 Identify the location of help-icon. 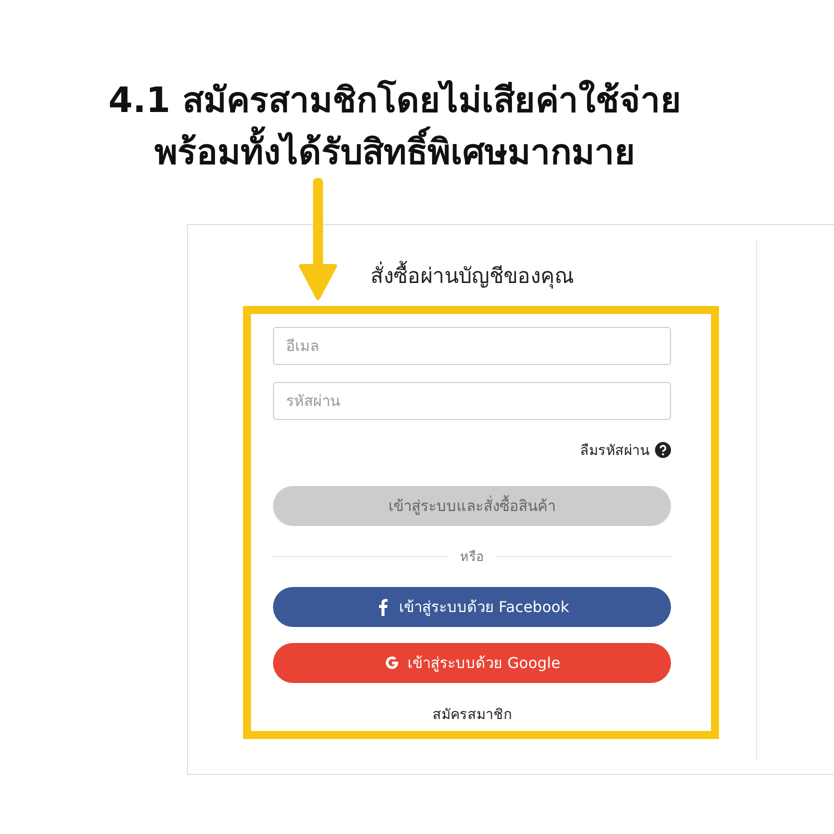
(663, 450).